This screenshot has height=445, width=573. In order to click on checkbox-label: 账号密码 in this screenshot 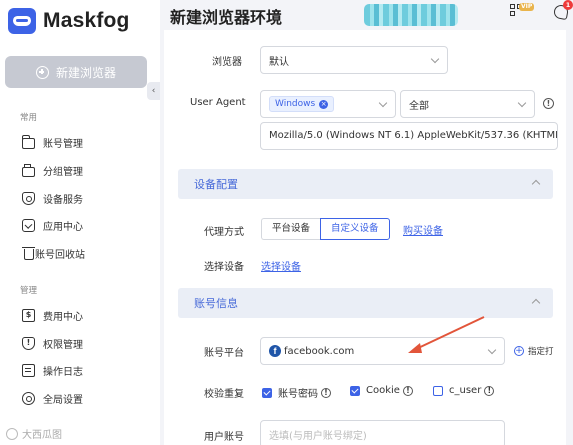, I will do `click(298, 394)`.